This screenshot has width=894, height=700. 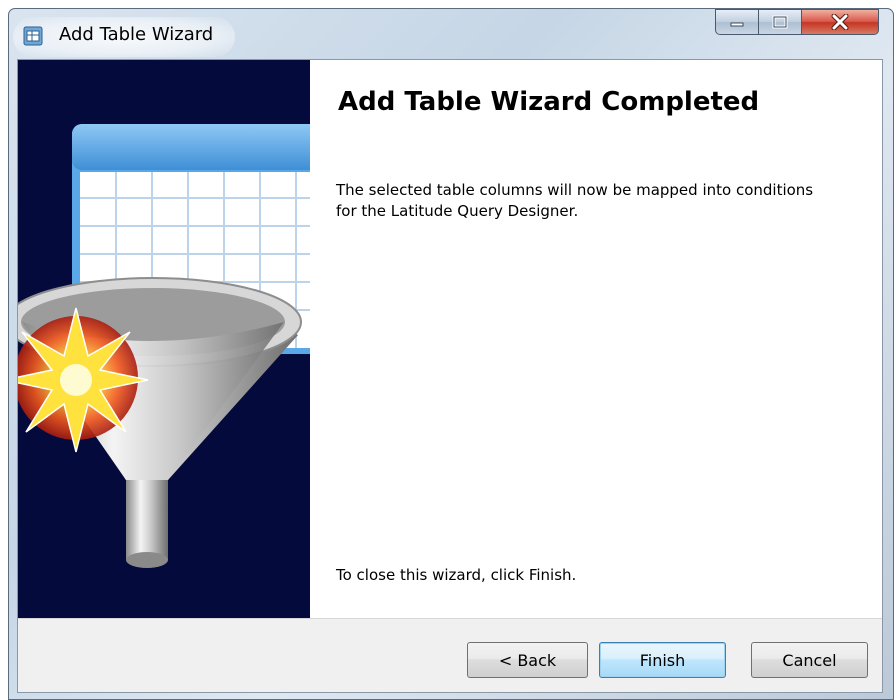 What do you see at coordinates (662, 660) in the screenshot?
I see `finish-button: Finish` at bounding box center [662, 660].